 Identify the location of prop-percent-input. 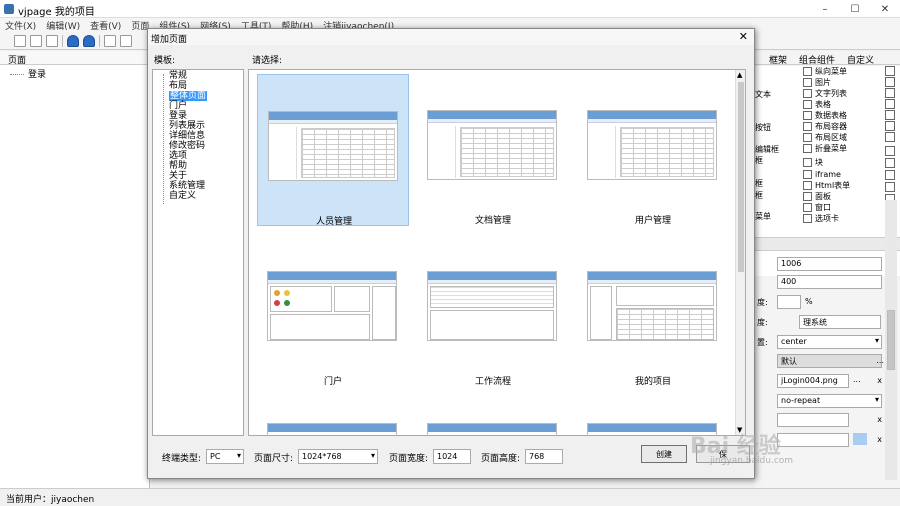
(789, 302).